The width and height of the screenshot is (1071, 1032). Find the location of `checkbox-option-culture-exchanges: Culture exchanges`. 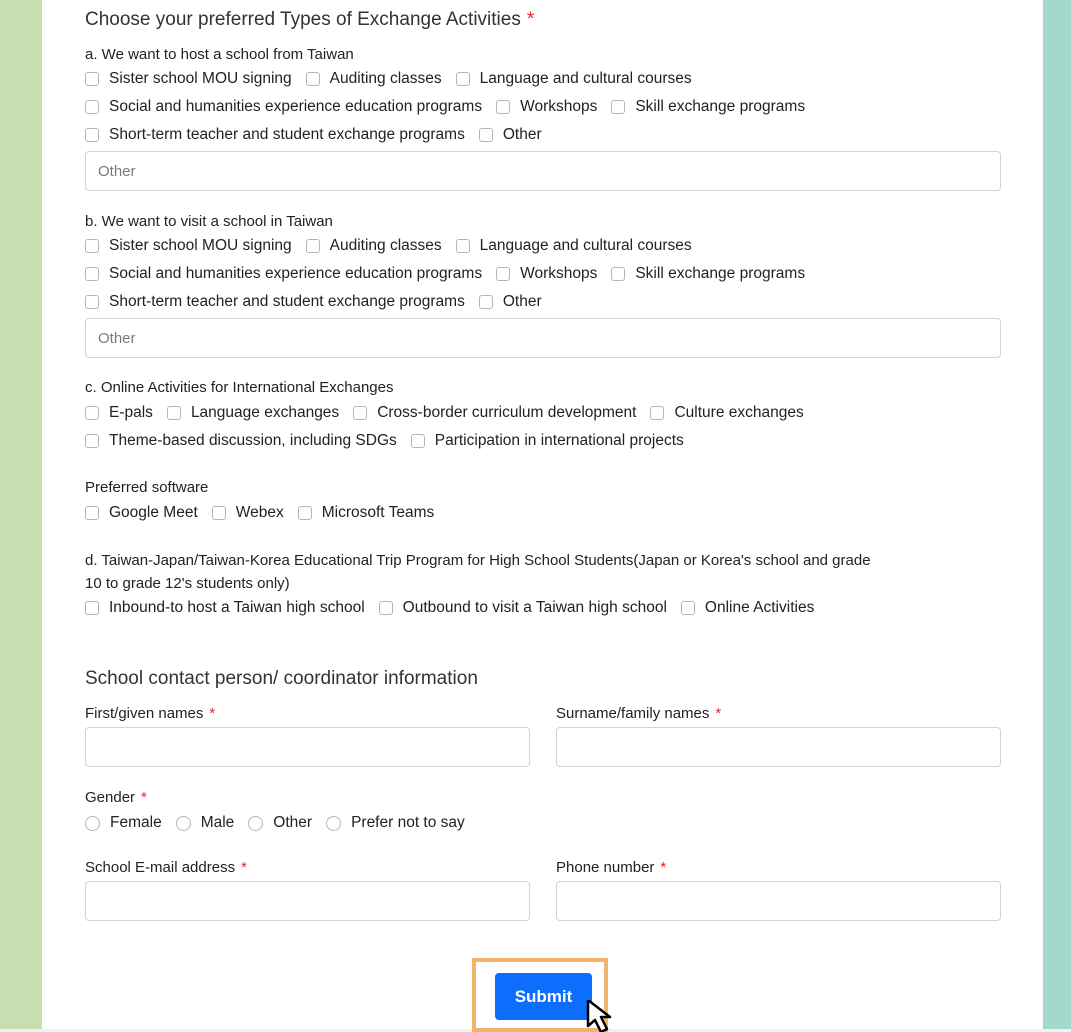

checkbox-option-culture-exchanges: Culture exchanges is located at coordinates (727, 413).